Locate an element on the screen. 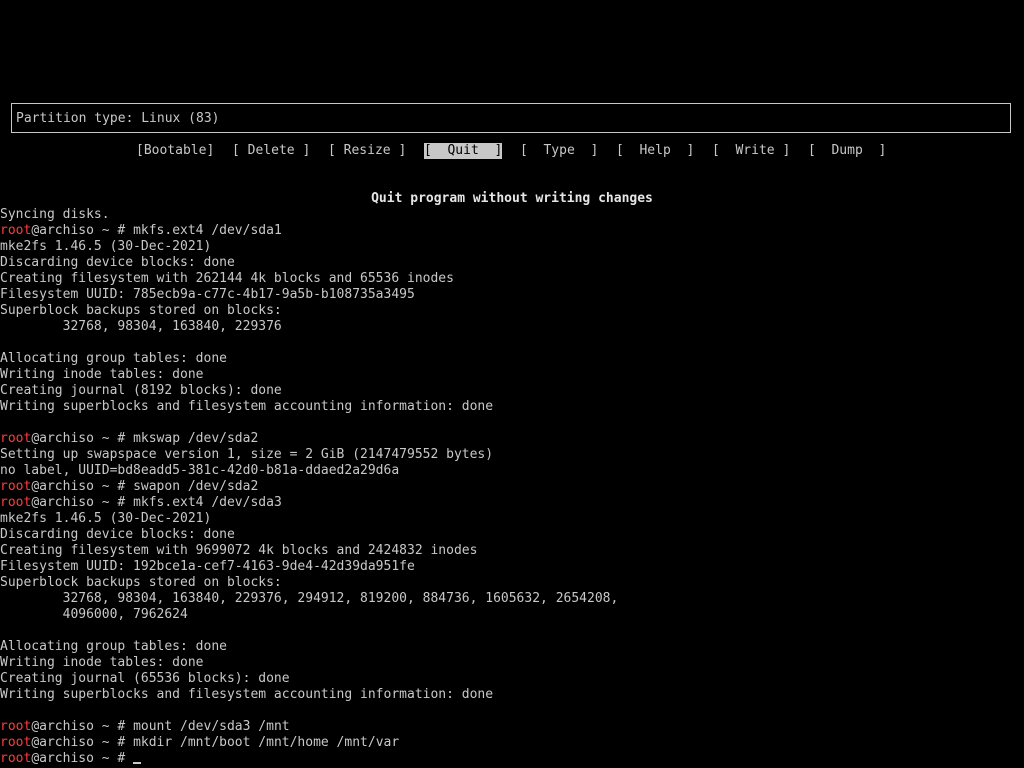 This screenshot has width=1024, height=768. command-text: mkfs.ext4 /dev/sda1 is located at coordinates (207, 230).